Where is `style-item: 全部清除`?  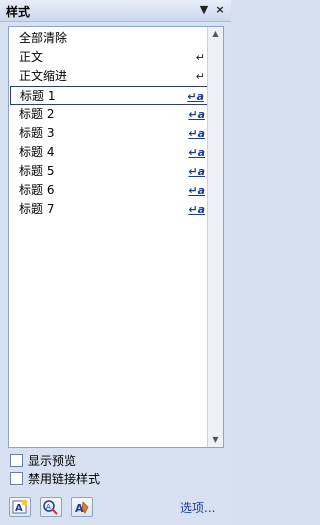
style-item: 全部清除 is located at coordinates (109, 38).